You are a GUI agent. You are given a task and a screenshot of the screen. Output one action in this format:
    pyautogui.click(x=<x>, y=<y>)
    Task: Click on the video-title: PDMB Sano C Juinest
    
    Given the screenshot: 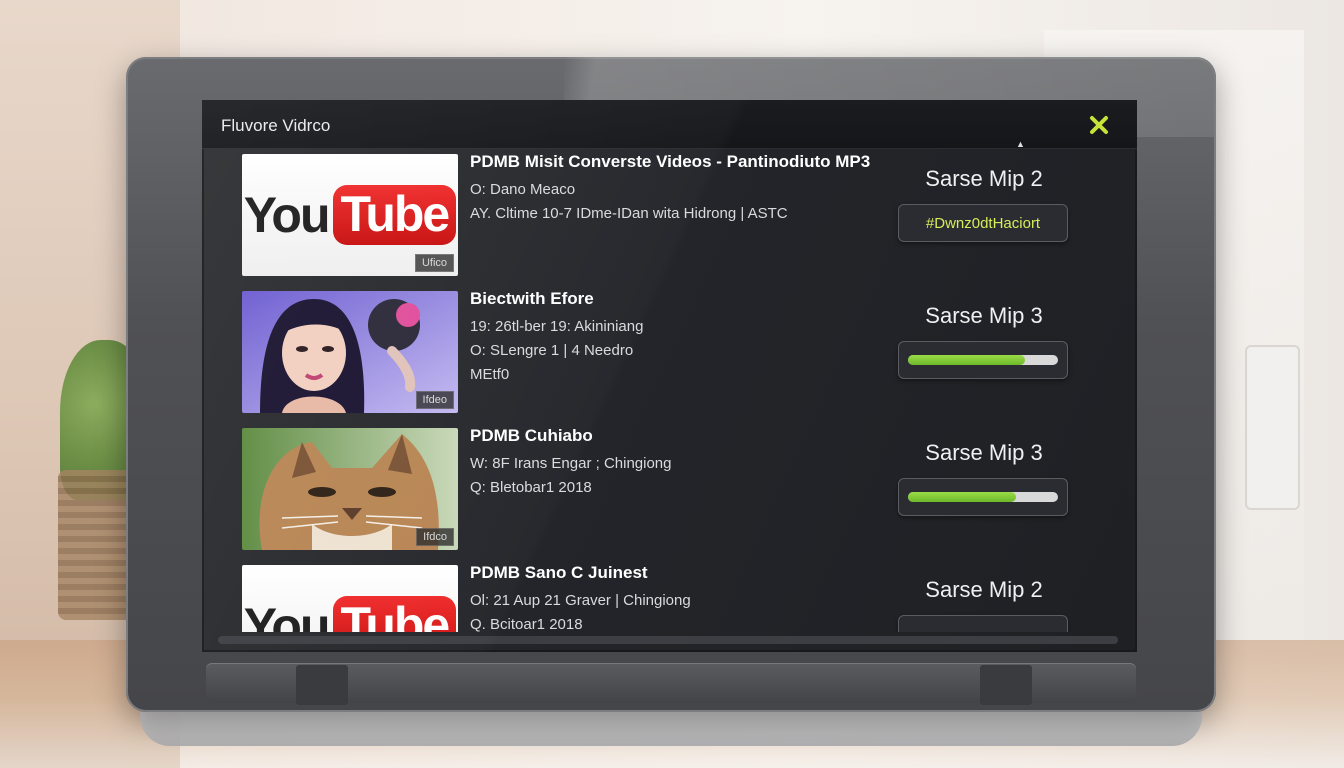 What is the action you would take?
    pyautogui.click(x=559, y=572)
    